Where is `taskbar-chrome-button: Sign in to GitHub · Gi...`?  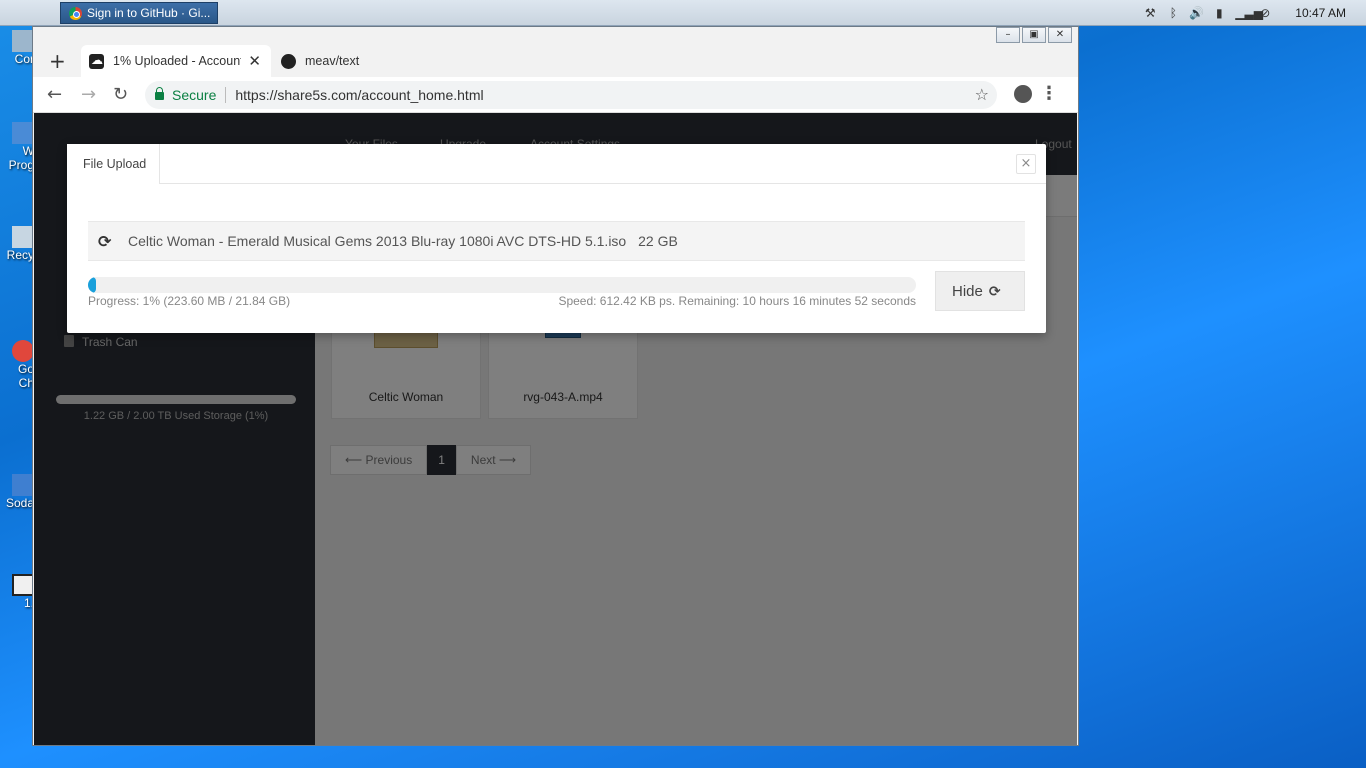
taskbar-chrome-button: Sign in to GitHub · Gi... is located at coordinates (139, 13).